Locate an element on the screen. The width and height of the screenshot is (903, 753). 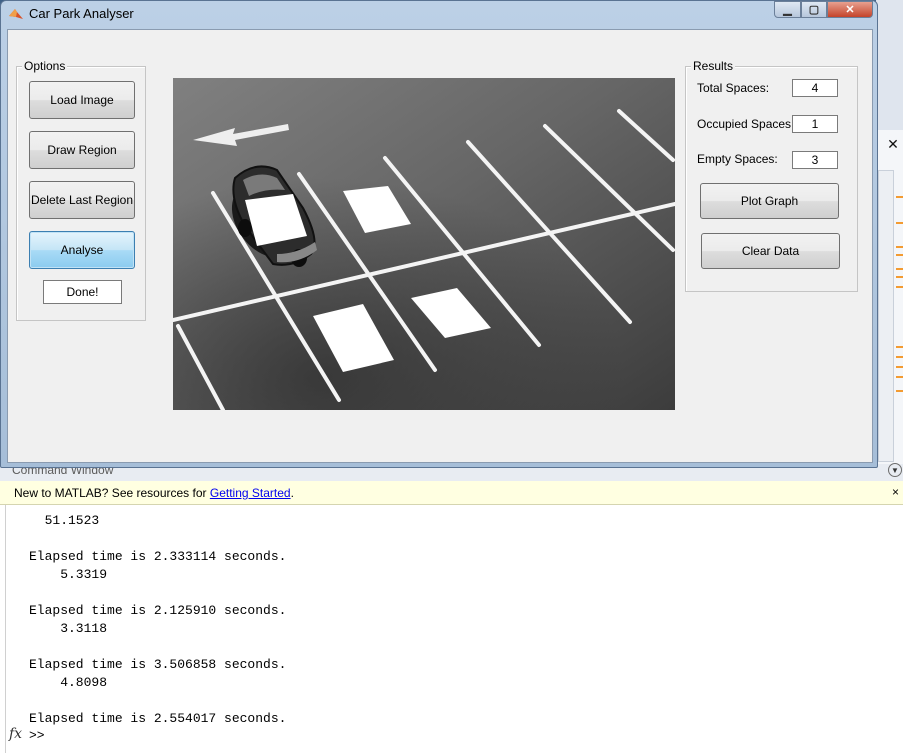
matlab-icon is located at coordinates (16, 14).